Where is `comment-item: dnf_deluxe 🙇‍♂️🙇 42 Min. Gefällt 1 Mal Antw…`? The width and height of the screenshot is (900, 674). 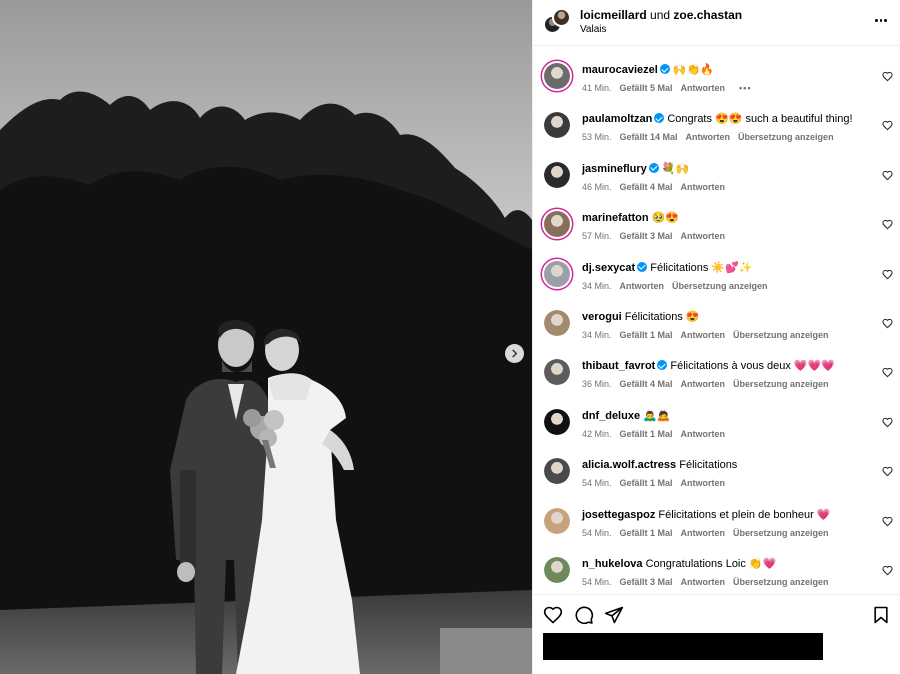
comment-item: dnf_deluxe 🙇‍♂️🙇 42 Min. Gefällt 1 Mal Antw… is located at coordinates (716, 433).